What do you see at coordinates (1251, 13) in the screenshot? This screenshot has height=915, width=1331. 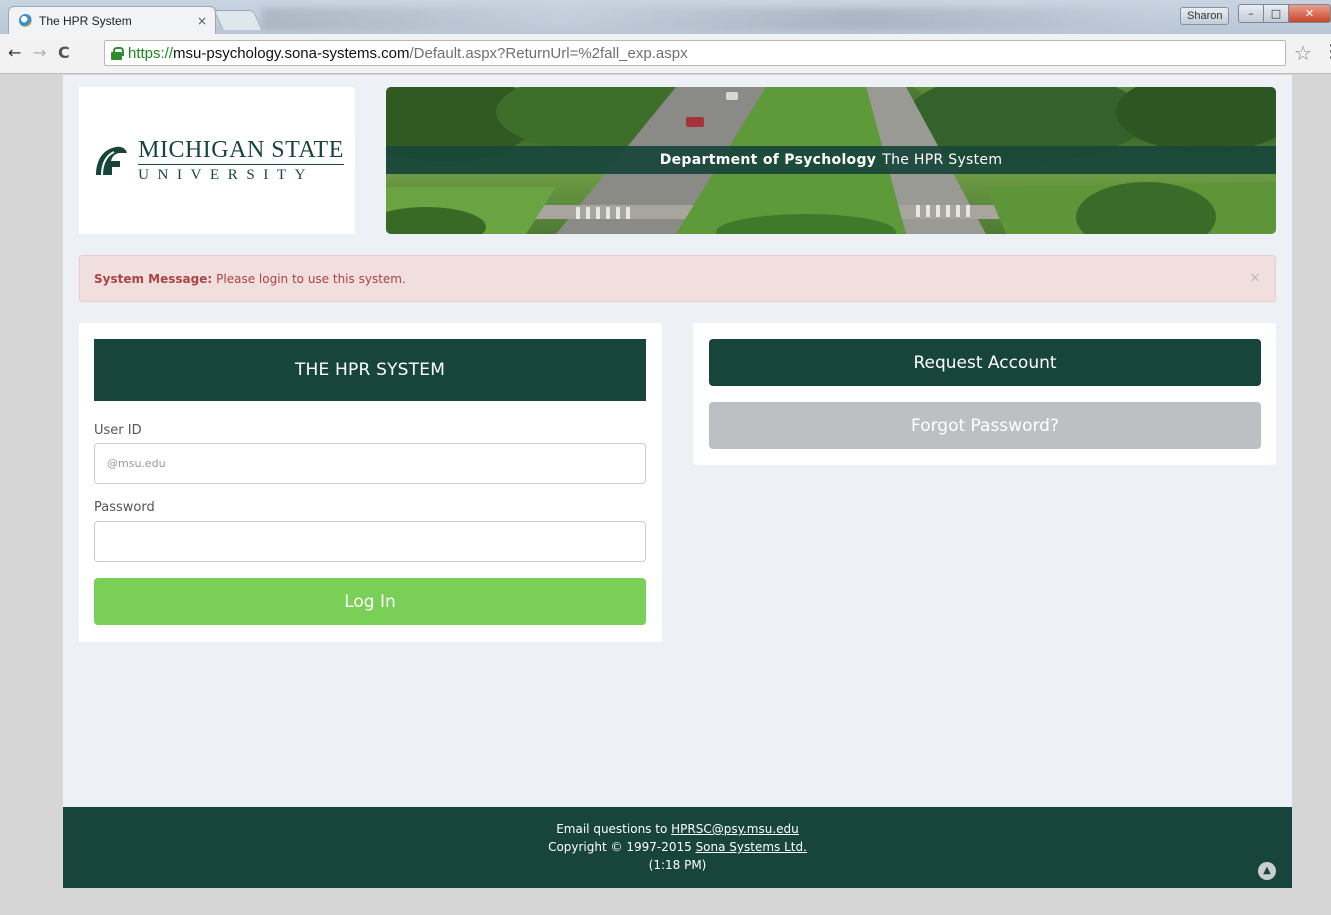 I see `window-minimize-button: –` at bounding box center [1251, 13].